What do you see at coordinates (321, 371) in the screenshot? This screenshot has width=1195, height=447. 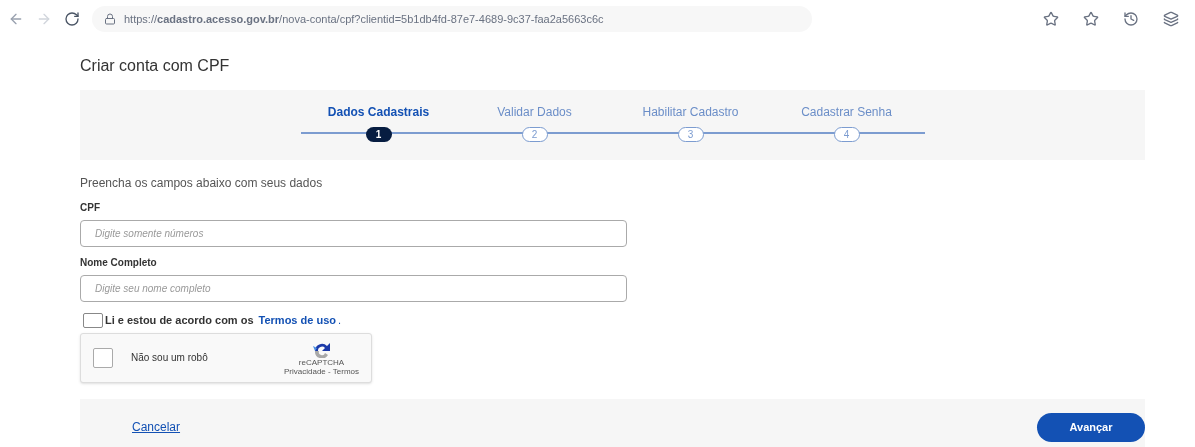 I see `captcha-links: Privacidade - Termos` at bounding box center [321, 371].